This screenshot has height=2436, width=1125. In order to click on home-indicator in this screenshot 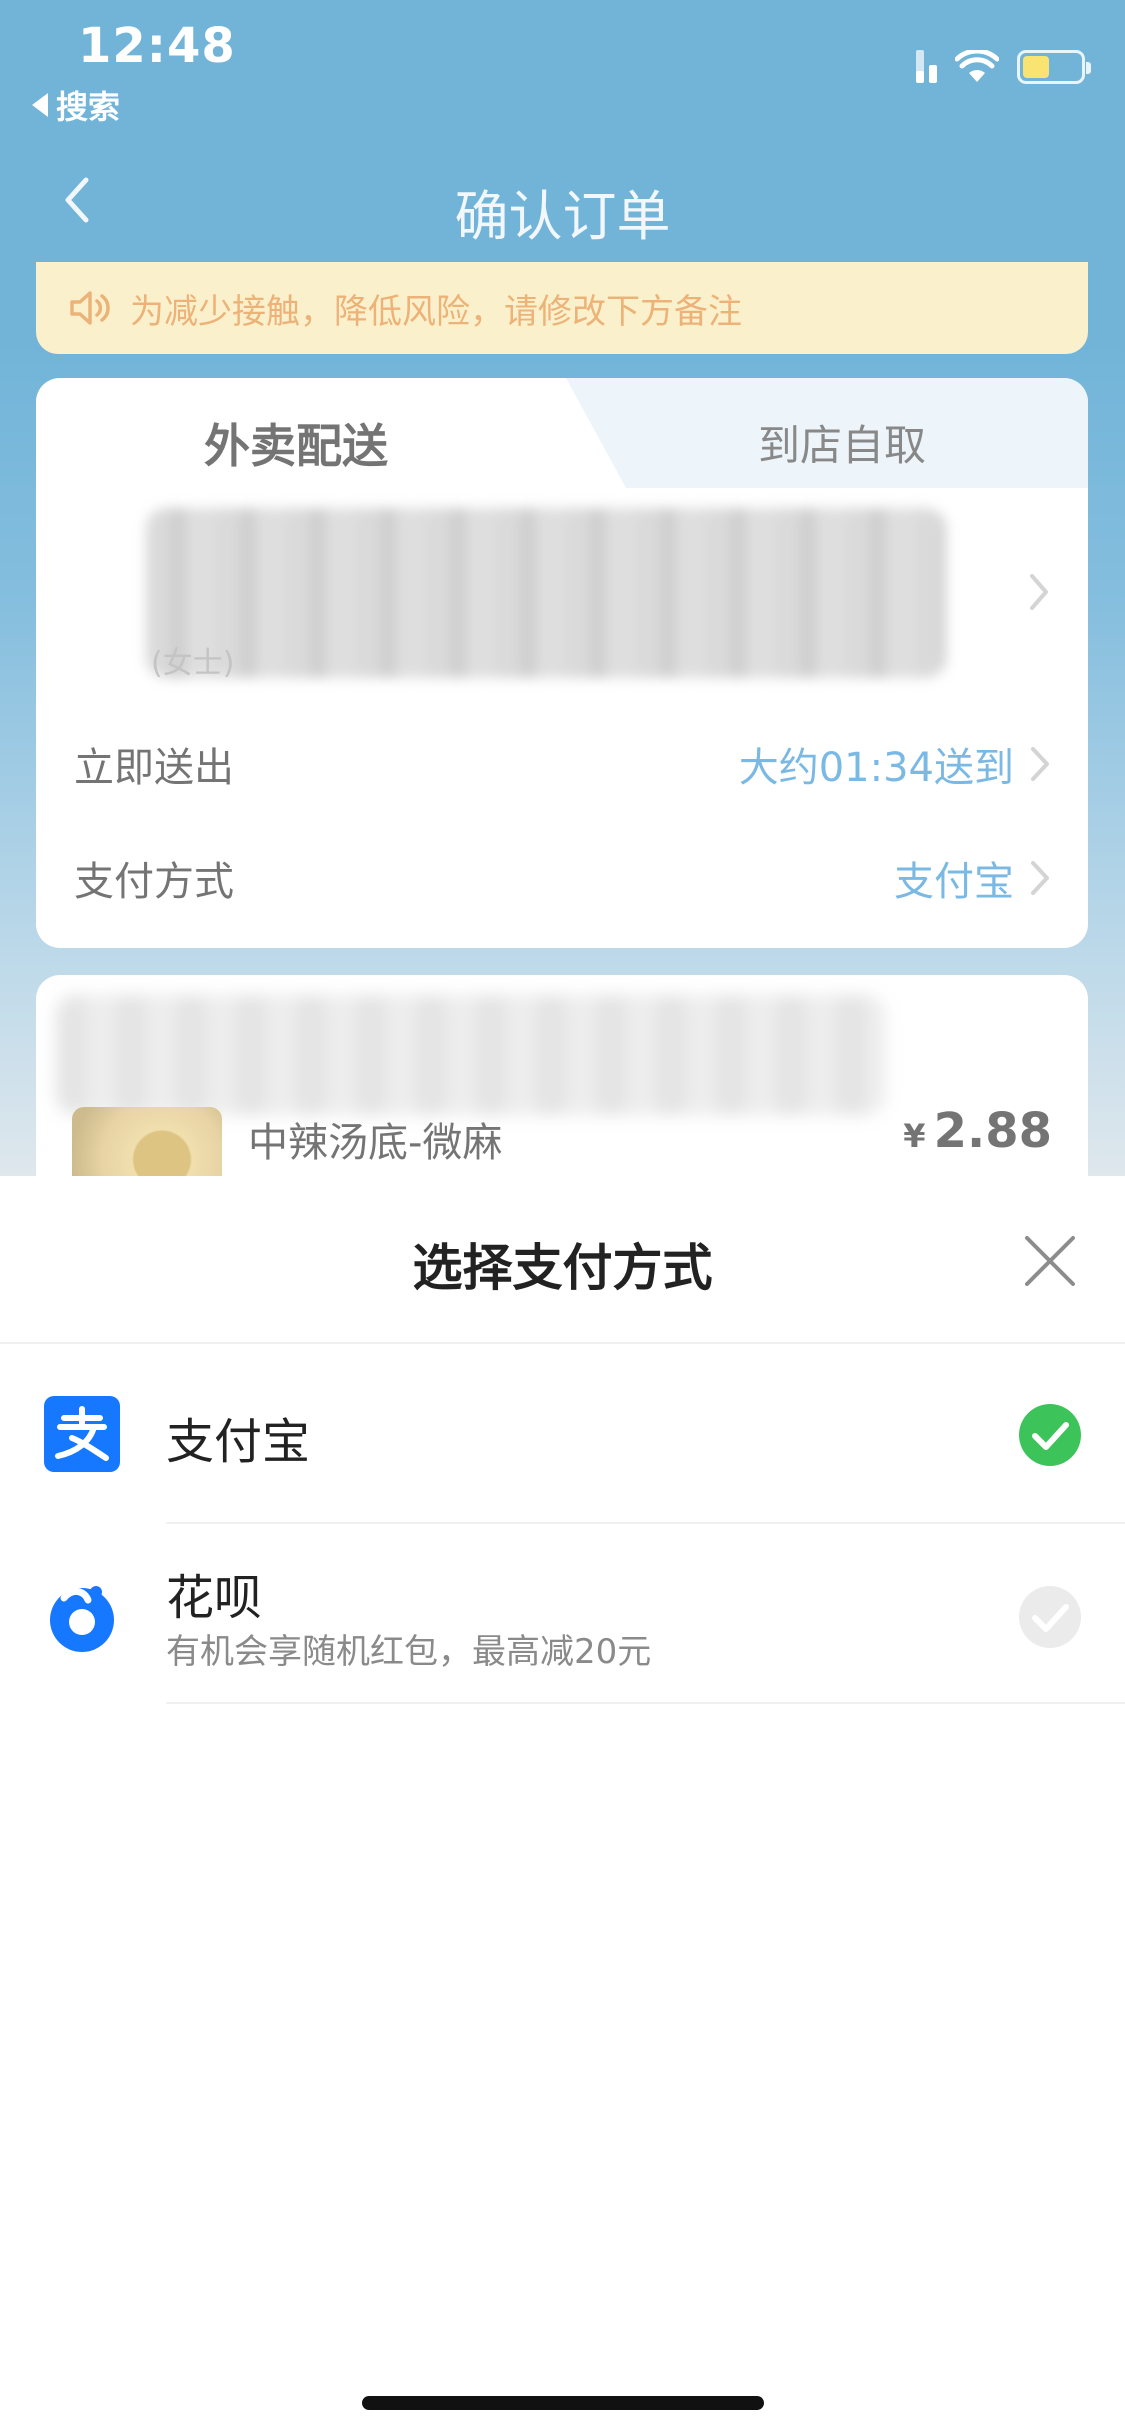, I will do `click(563, 2403)`.